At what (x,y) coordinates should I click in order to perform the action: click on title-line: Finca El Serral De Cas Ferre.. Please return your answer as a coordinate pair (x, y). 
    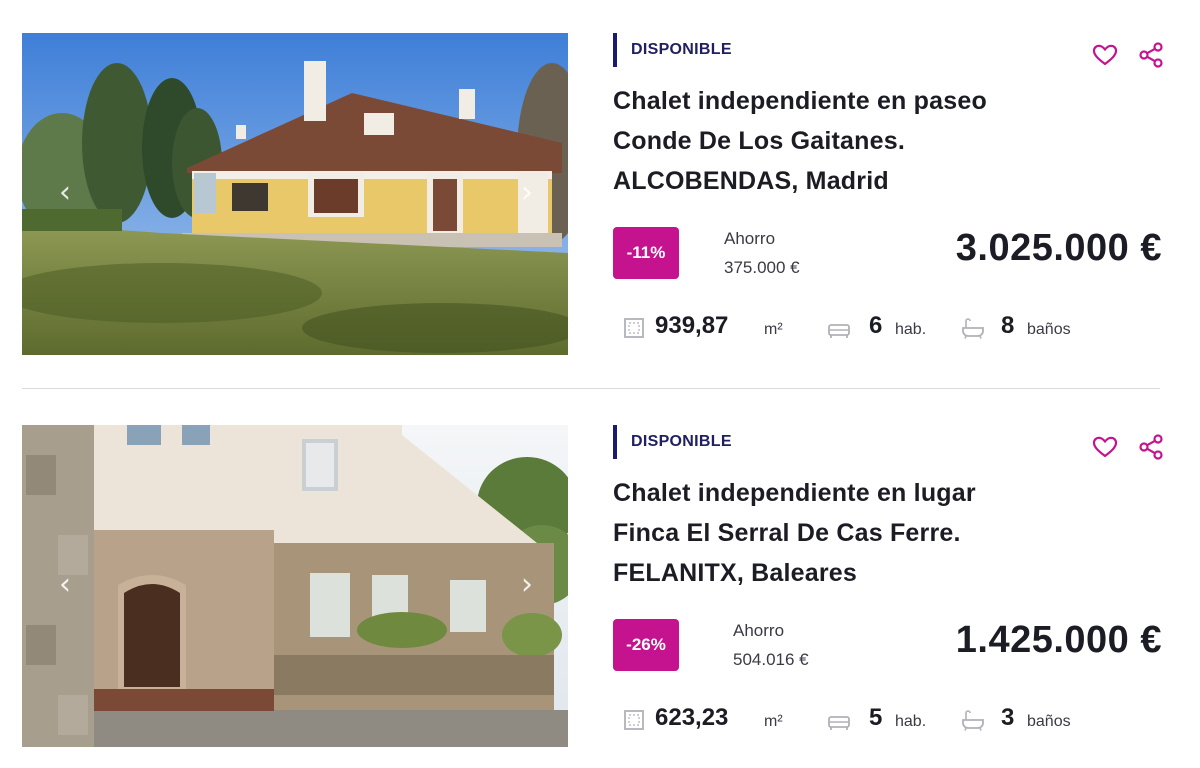
    Looking at the image, I should click on (787, 533).